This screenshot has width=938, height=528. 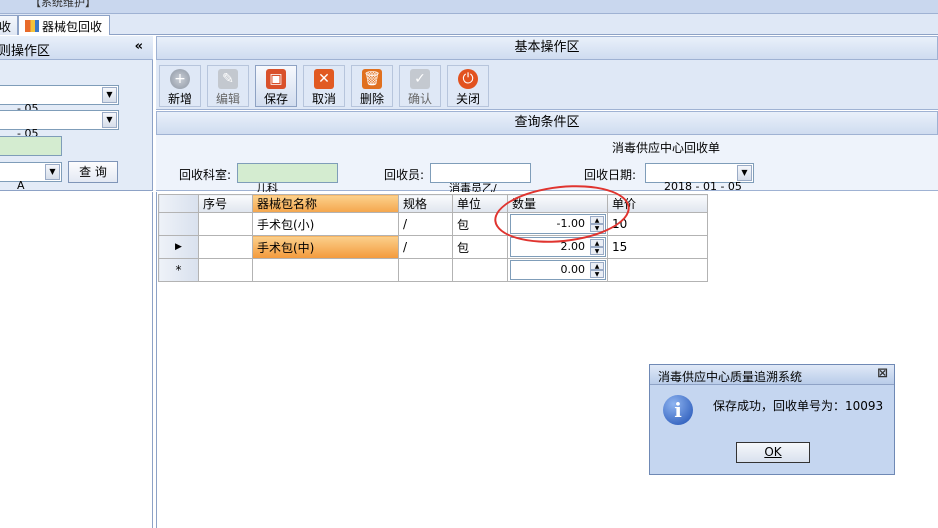 What do you see at coordinates (678, 410) in the screenshot?
I see `info-icon: i` at bounding box center [678, 410].